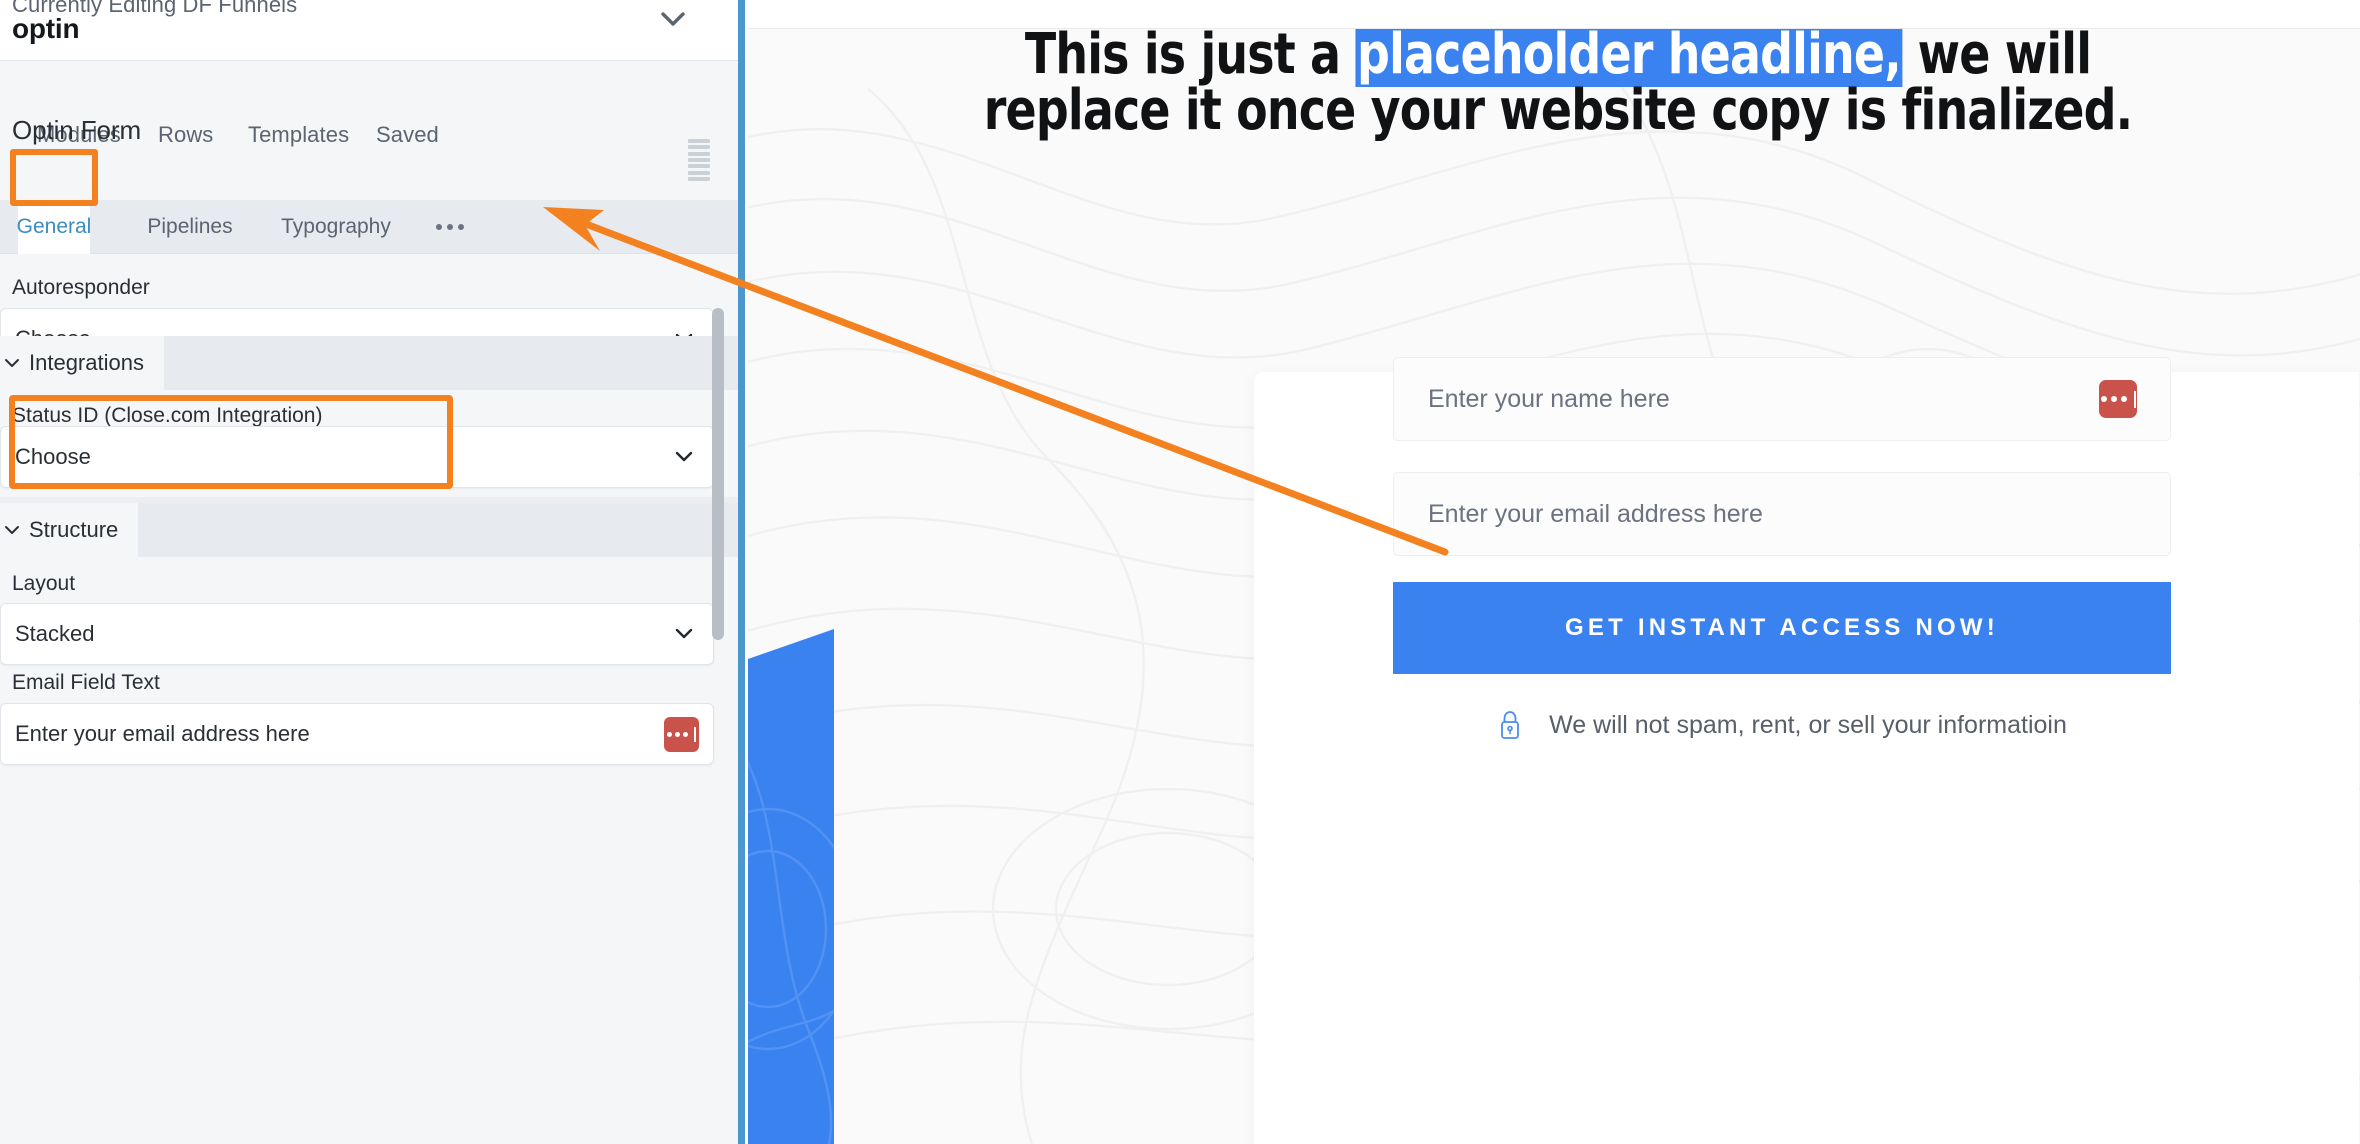 The image size is (2360, 1144). What do you see at coordinates (55, 633) in the screenshot?
I see `layout-value: Stacked` at bounding box center [55, 633].